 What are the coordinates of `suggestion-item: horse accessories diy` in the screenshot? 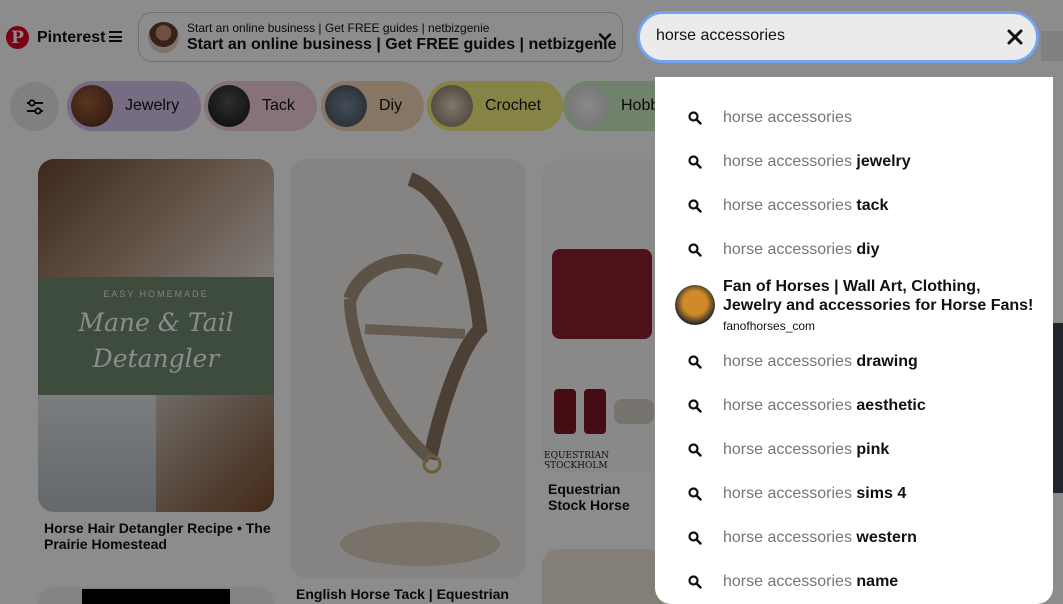 It's located at (854, 250).